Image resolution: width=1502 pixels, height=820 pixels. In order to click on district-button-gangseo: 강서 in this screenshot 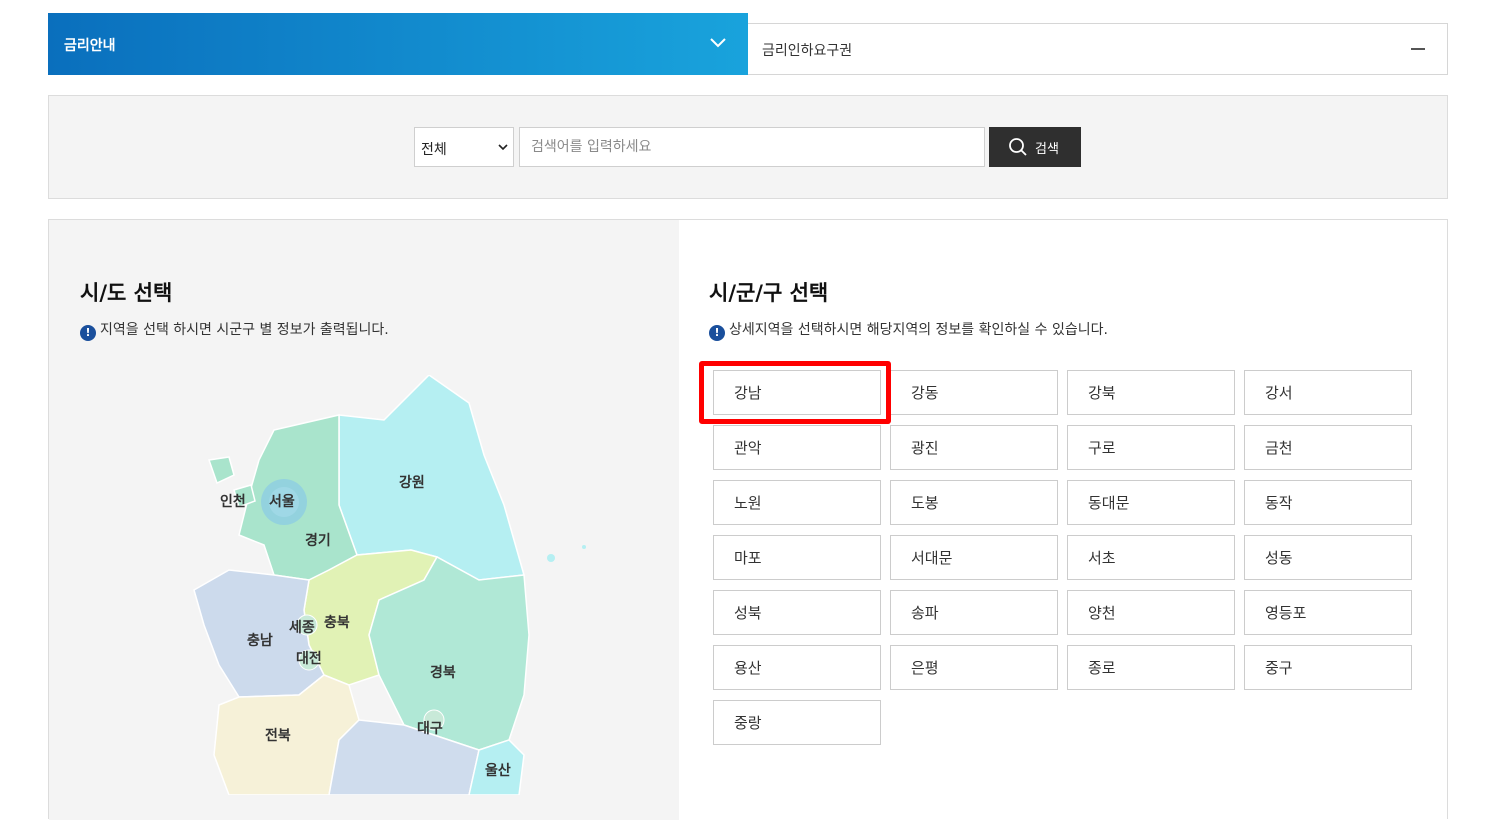, I will do `click(1328, 392)`.